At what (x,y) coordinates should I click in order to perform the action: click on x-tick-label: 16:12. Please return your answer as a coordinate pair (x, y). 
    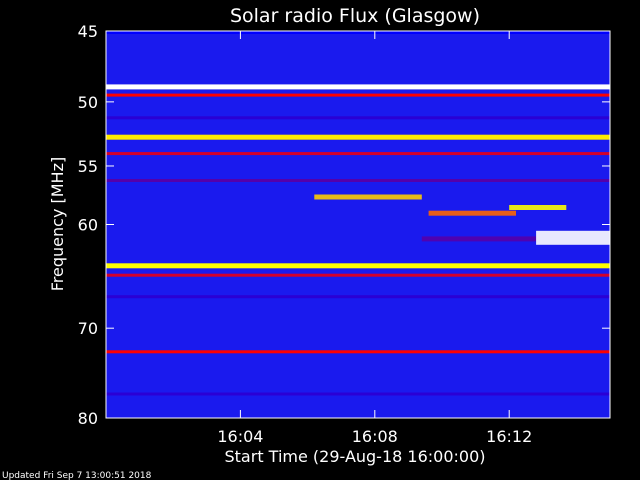
    Looking at the image, I should click on (509, 436).